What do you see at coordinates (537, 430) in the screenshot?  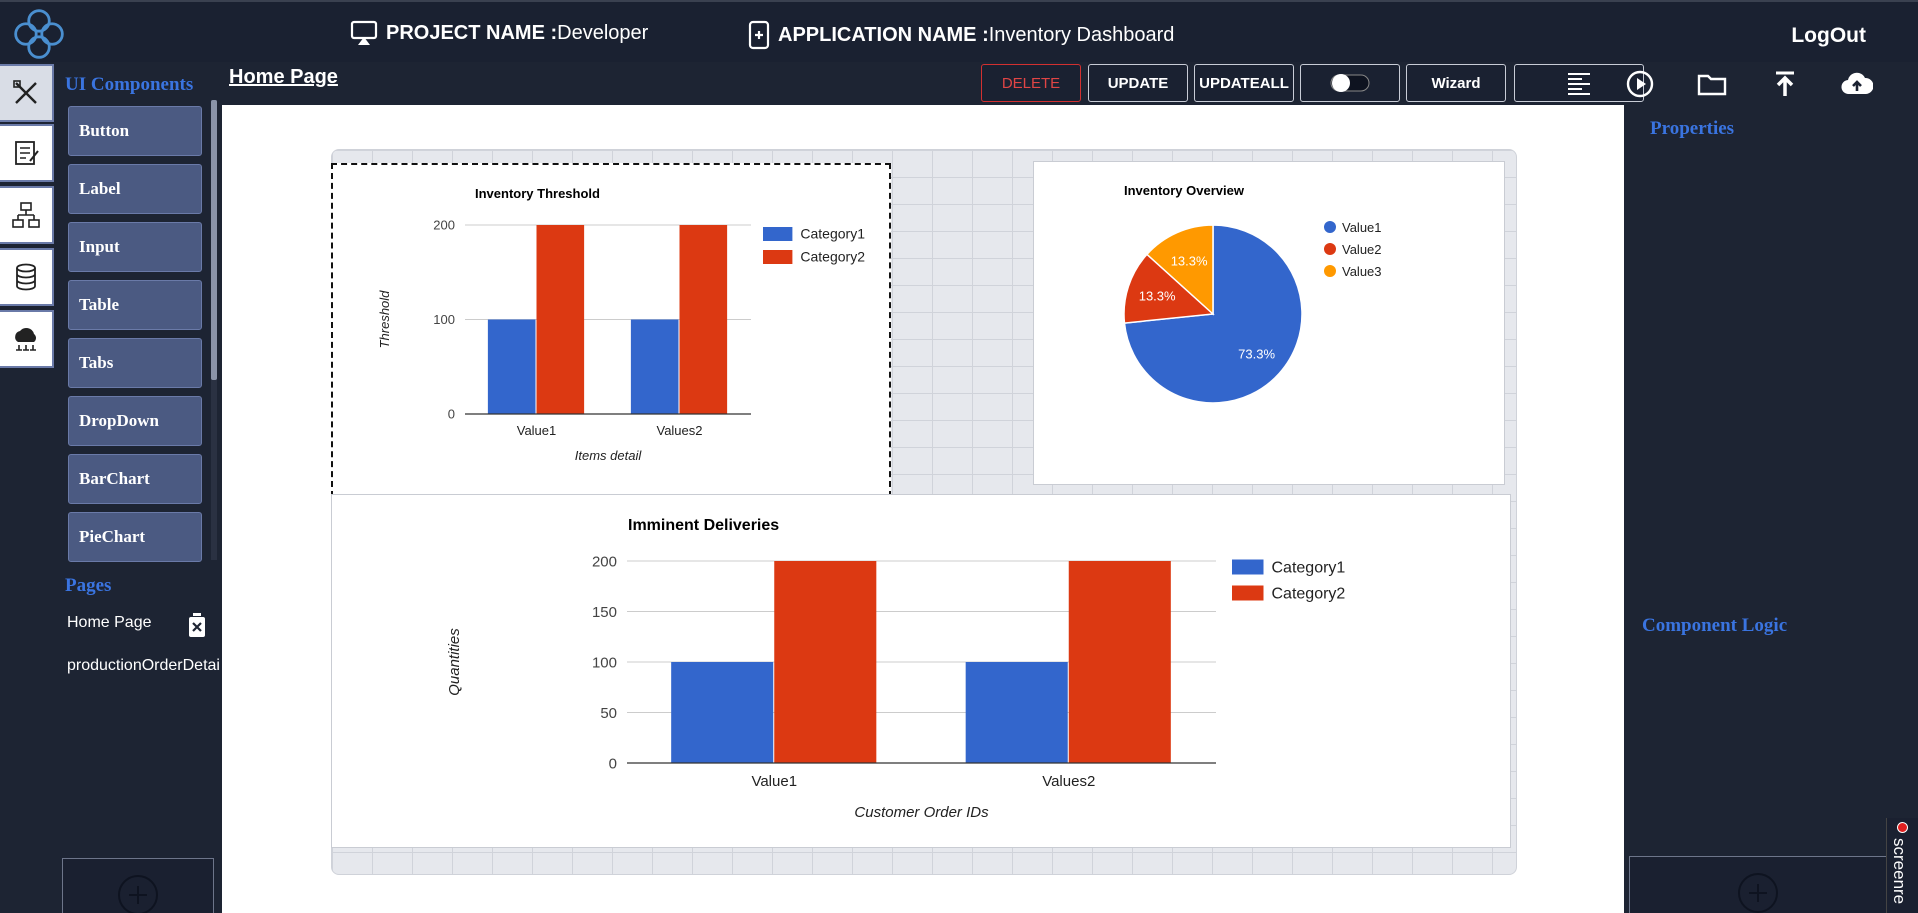 I see `x-tick-label: Value1` at bounding box center [537, 430].